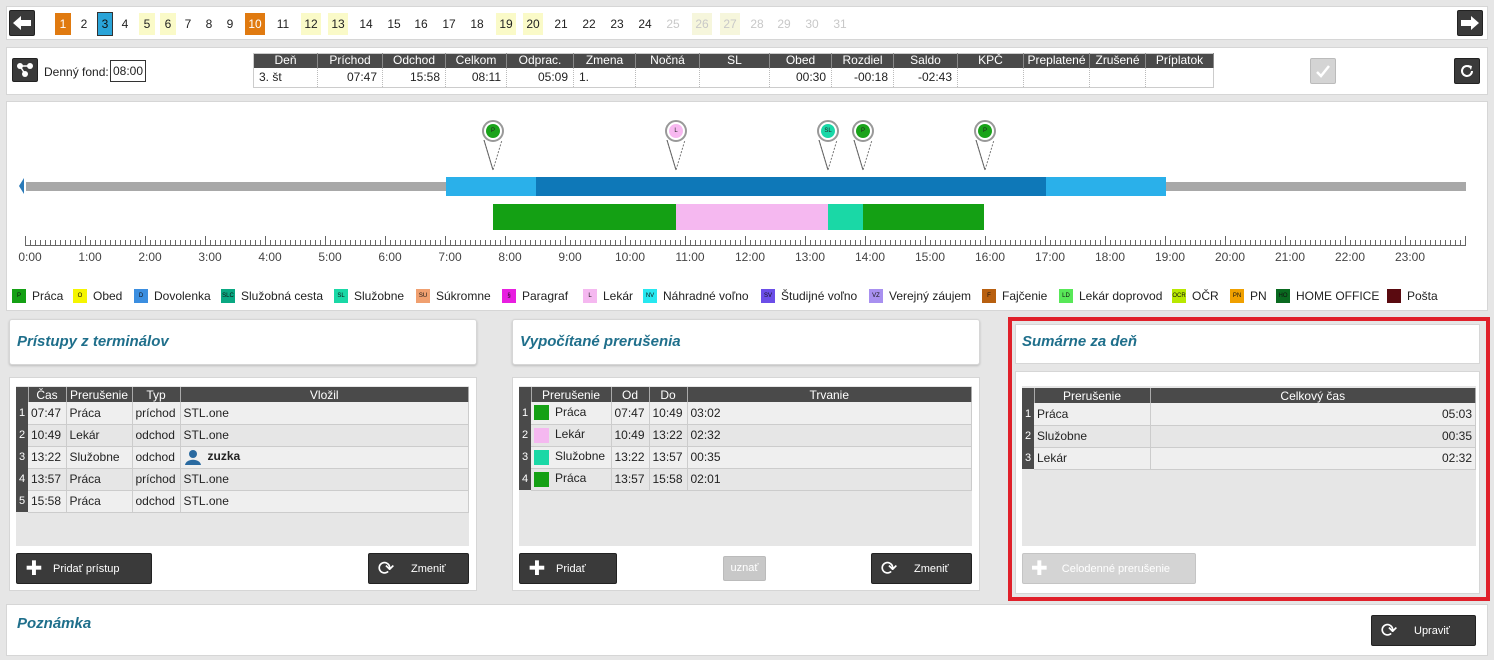 This screenshot has height=660, width=1494. What do you see at coordinates (668, 457) in the screenshot?
I see `cell-to: 13:57` at bounding box center [668, 457].